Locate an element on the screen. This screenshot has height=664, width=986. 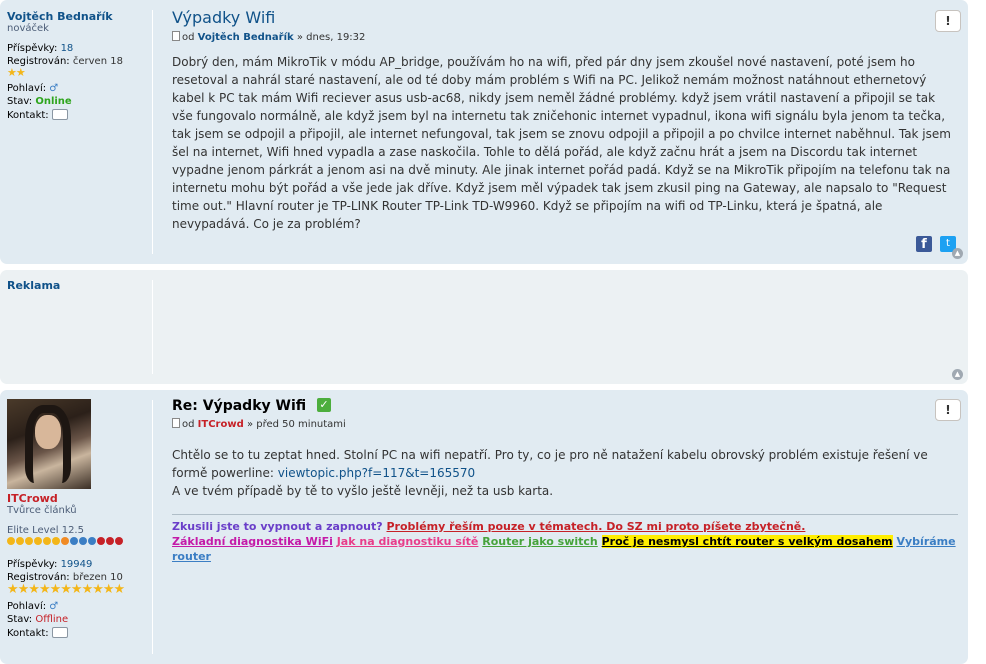
post-date: » před 50 minutami is located at coordinates (296, 424).